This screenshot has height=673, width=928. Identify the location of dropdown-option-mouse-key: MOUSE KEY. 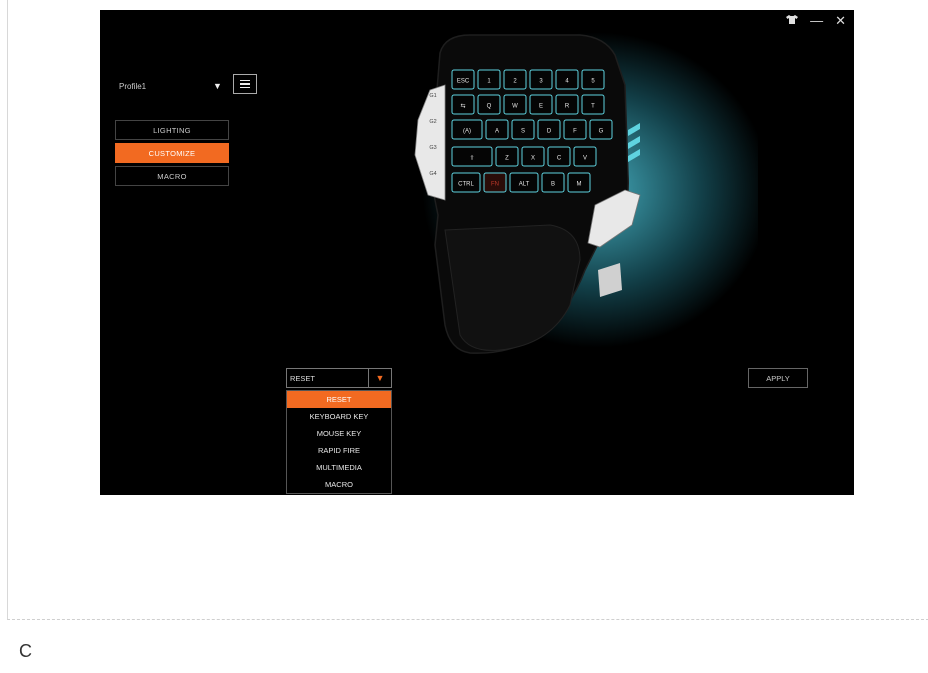
(339, 433).